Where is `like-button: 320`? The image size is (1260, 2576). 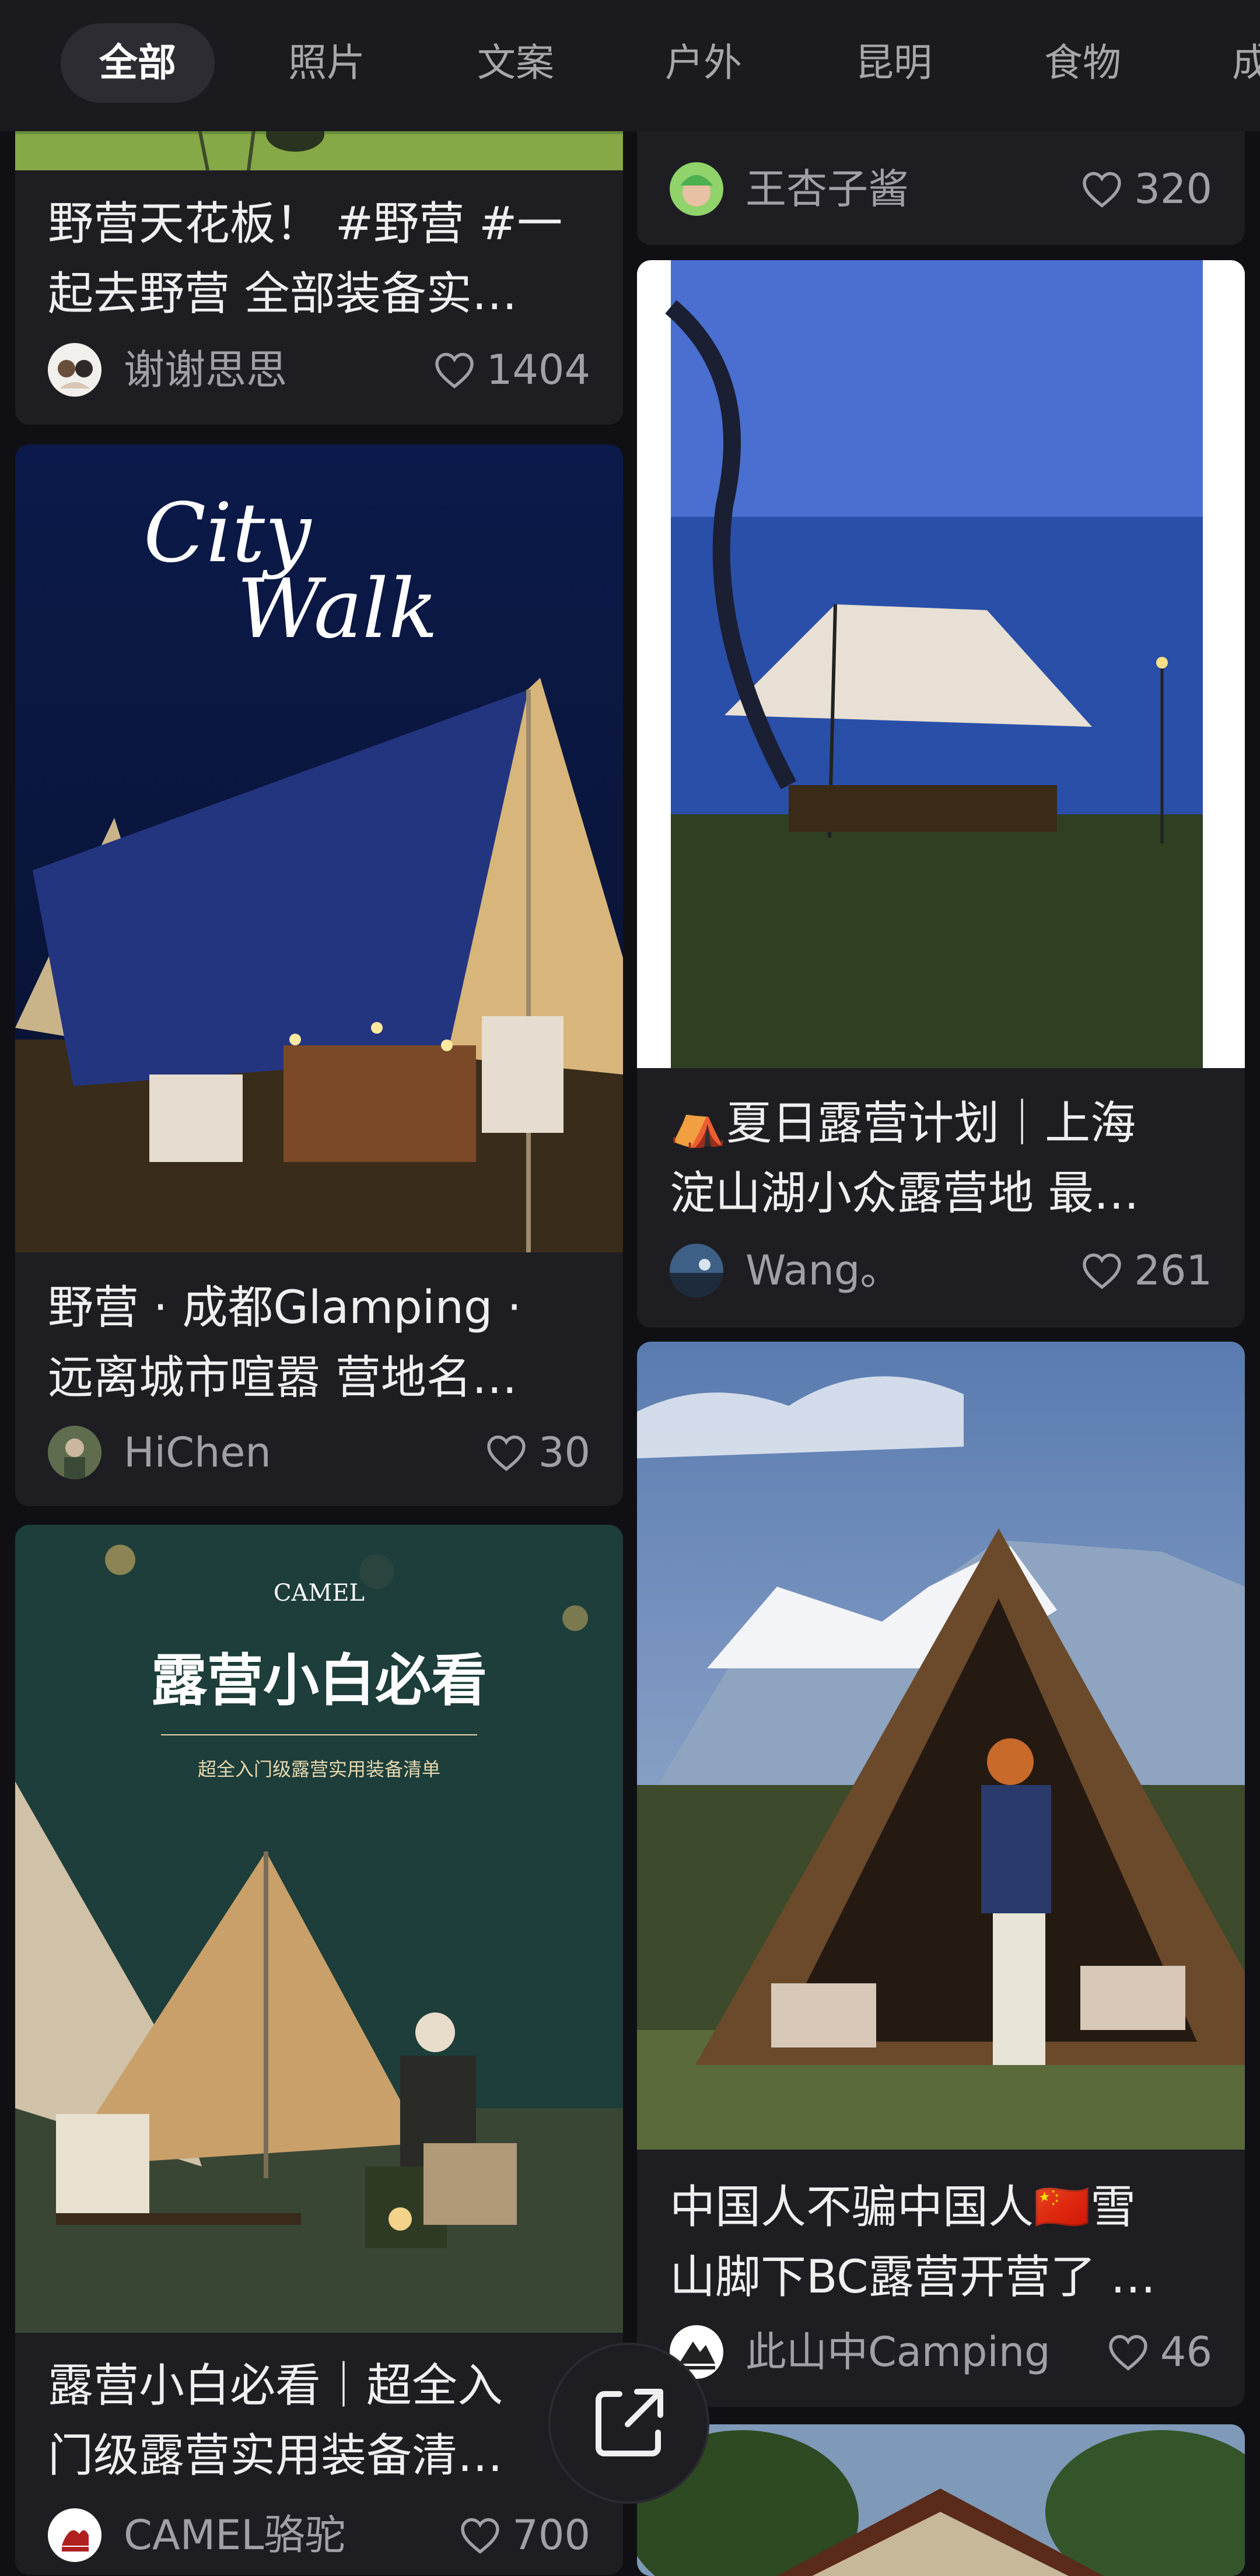
like-button: 320 is located at coordinates (1146, 189).